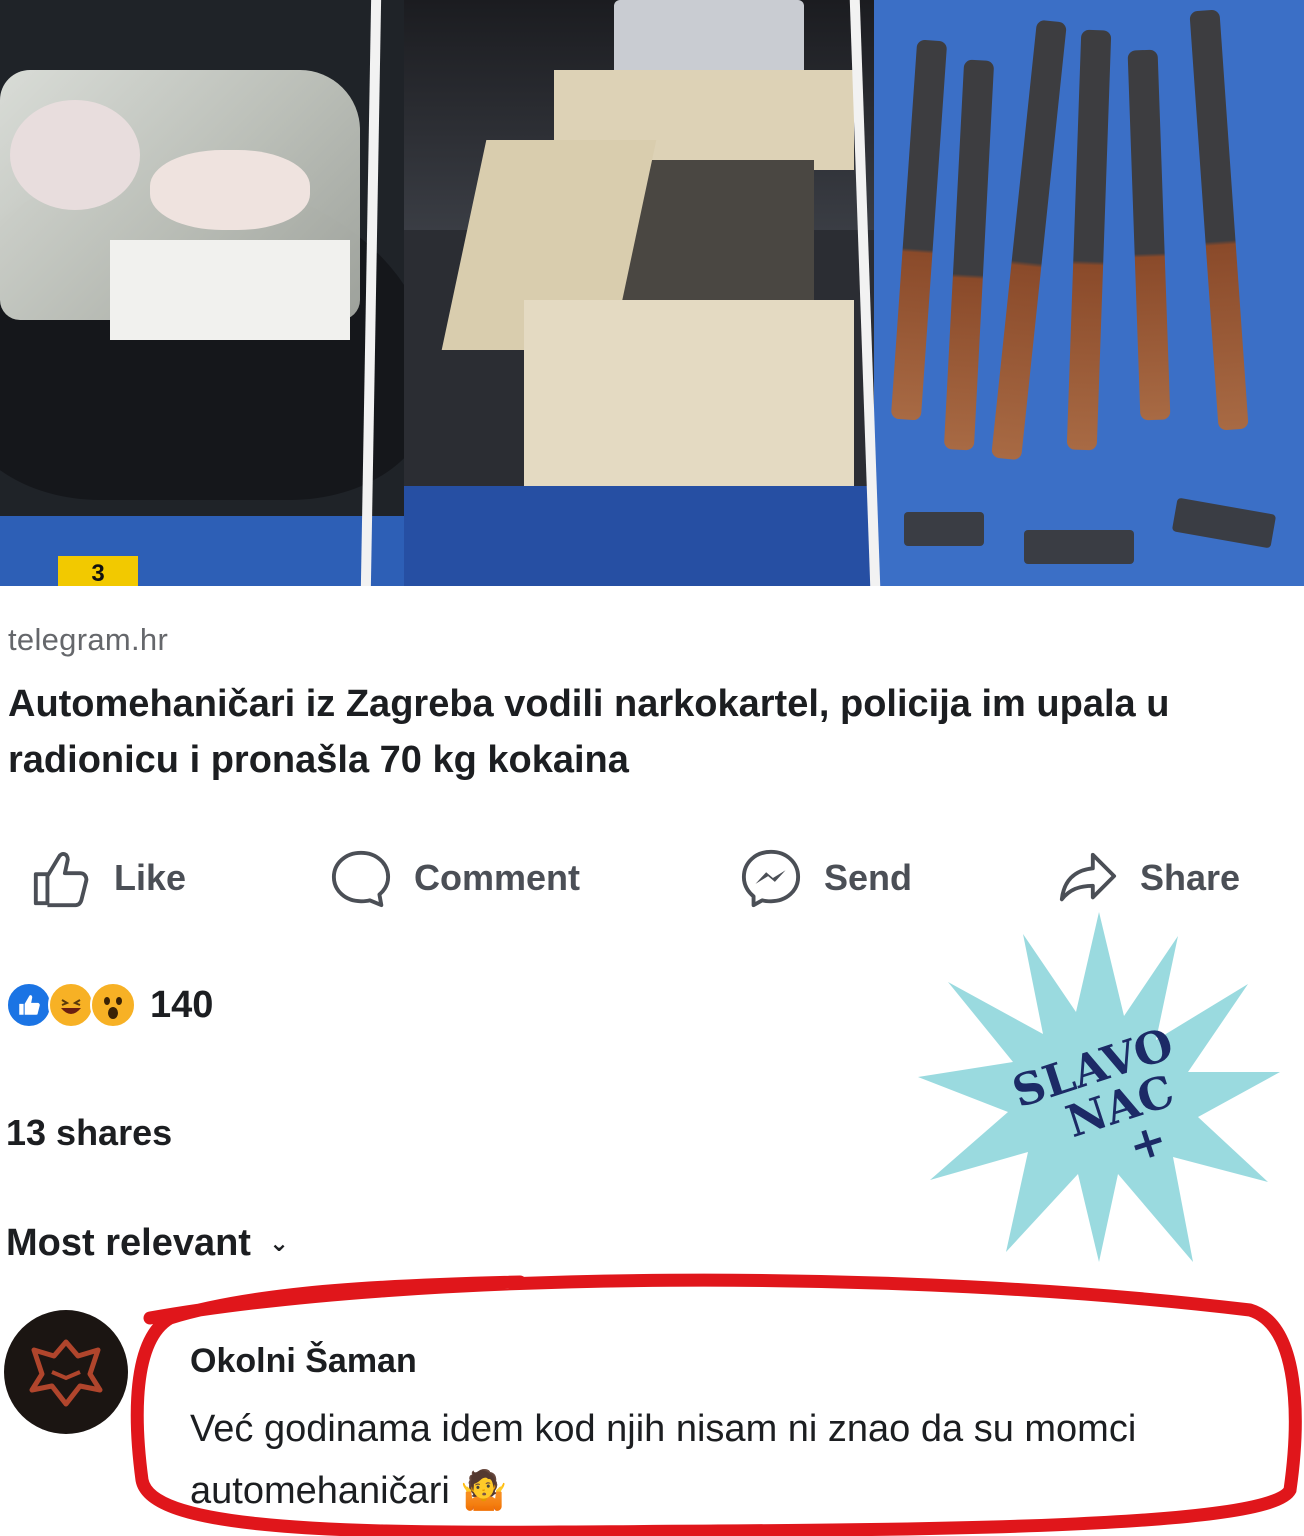 This screenshot has width=1304, height=1536. I want to click on comment-label: Comment, so click(497, 877).